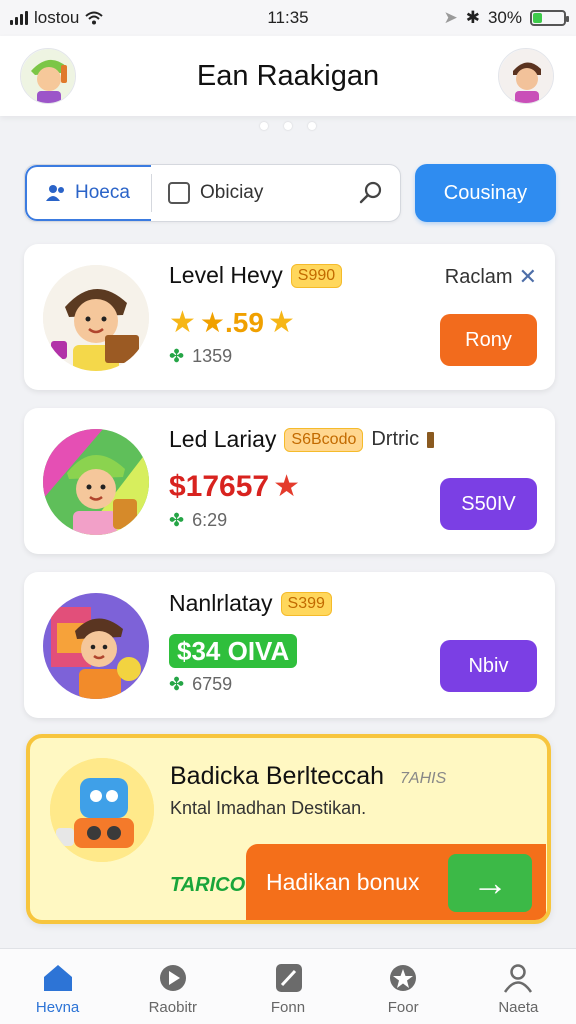 This screenshot has height=1024, width=576. I want to click on boy-with-box-icon, so click(96, 318).